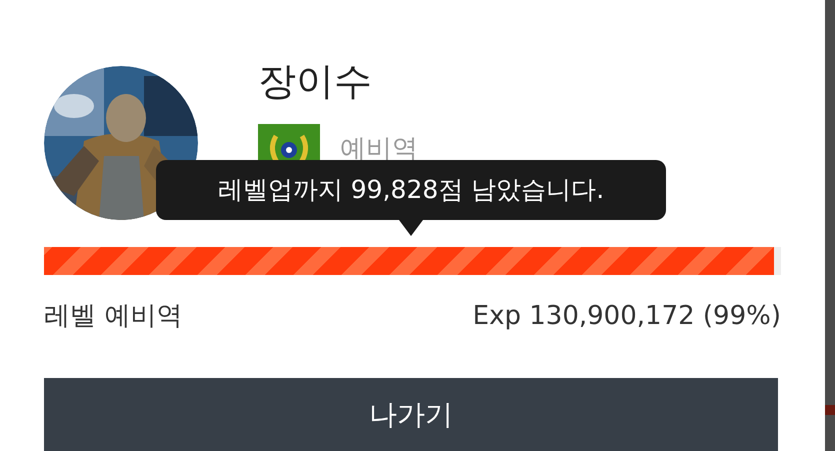  What do you see at coordinates (411, 414) in the screenshot?
I see `exit-button: 나가기` at bounding box center [411, 414].